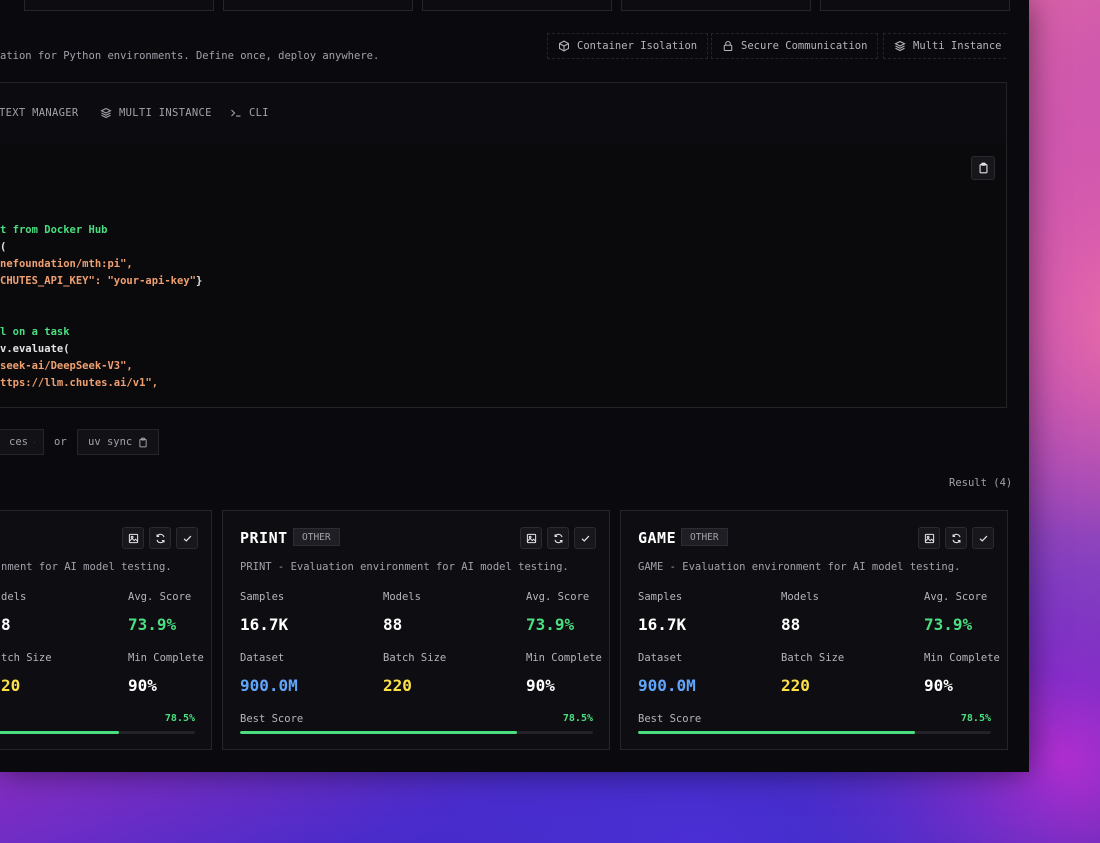 Image resolution: width=1100 pixels, height=843 pixels. Describe the element at coordinates (259, 113) in the screenshot. I see `tab-label: CLI` at that location.